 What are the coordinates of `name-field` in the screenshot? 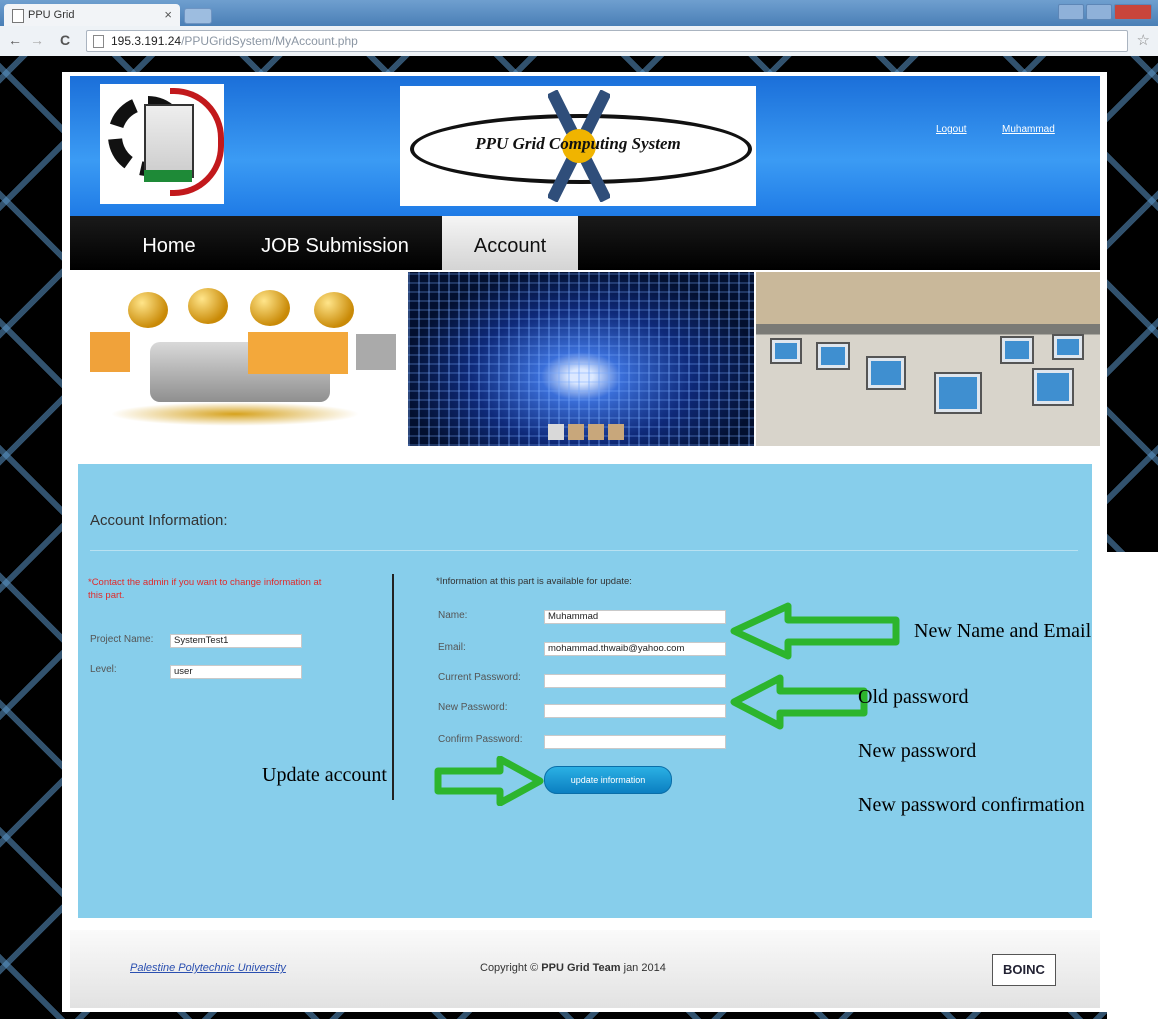 It's located at (635, 617).